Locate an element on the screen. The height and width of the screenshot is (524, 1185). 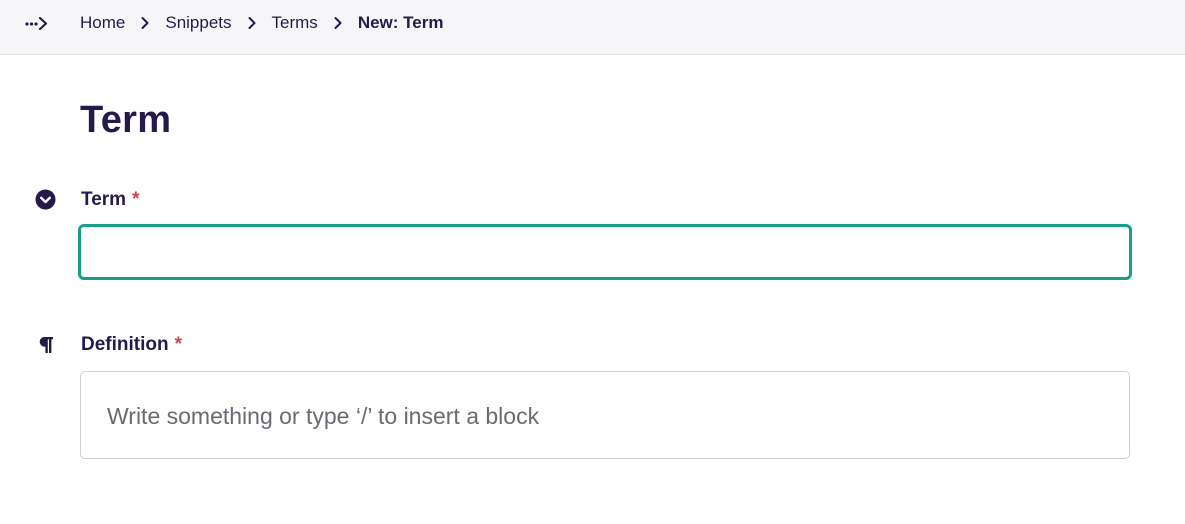
definition-label: Definition * is located at coordinates (131, 345).